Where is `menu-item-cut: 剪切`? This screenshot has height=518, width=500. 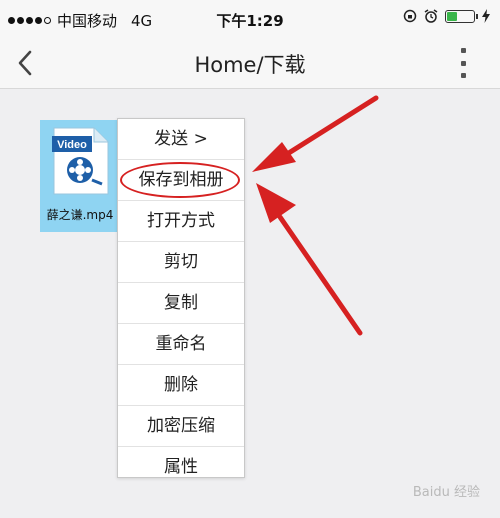
menu-item-cut: 剪切 is located at coordinates (181, 262).